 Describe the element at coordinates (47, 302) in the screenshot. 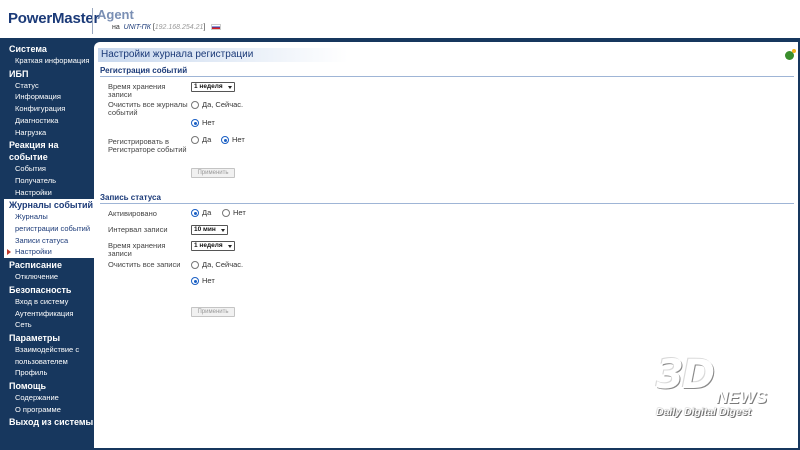

I see `nav-login: Вход в систему` at that location.